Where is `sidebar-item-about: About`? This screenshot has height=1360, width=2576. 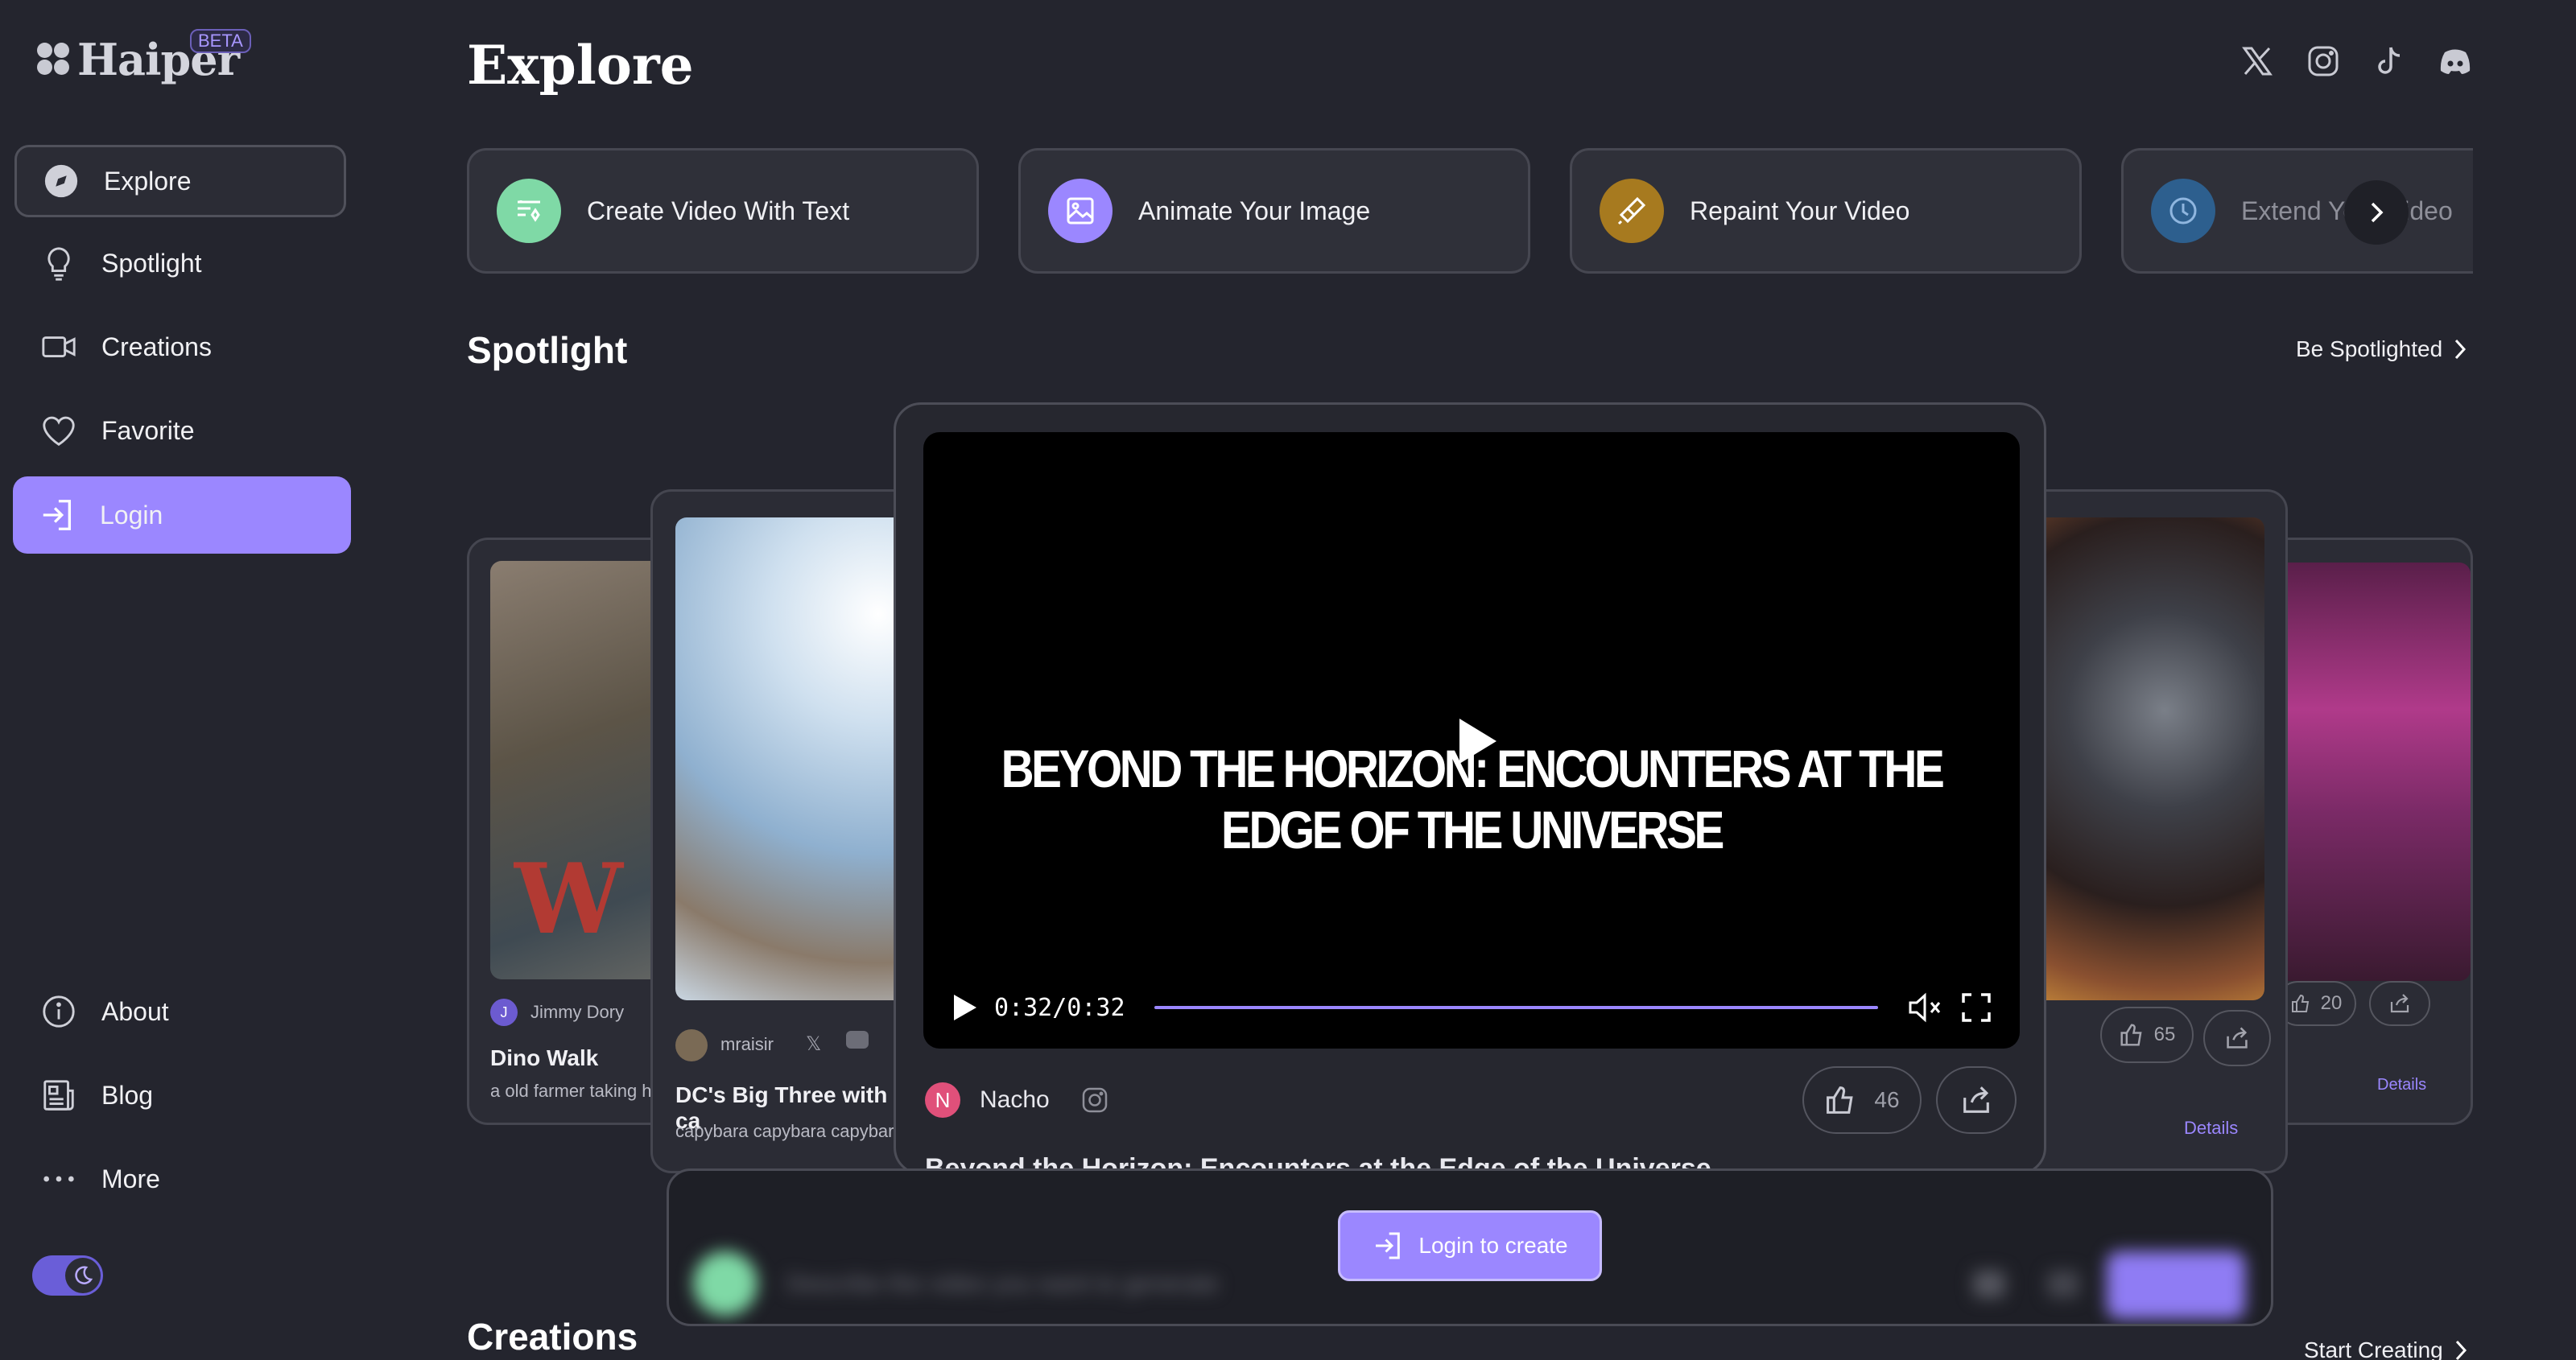 sidebar-item-about: About is located at coordinates (180, 1011).